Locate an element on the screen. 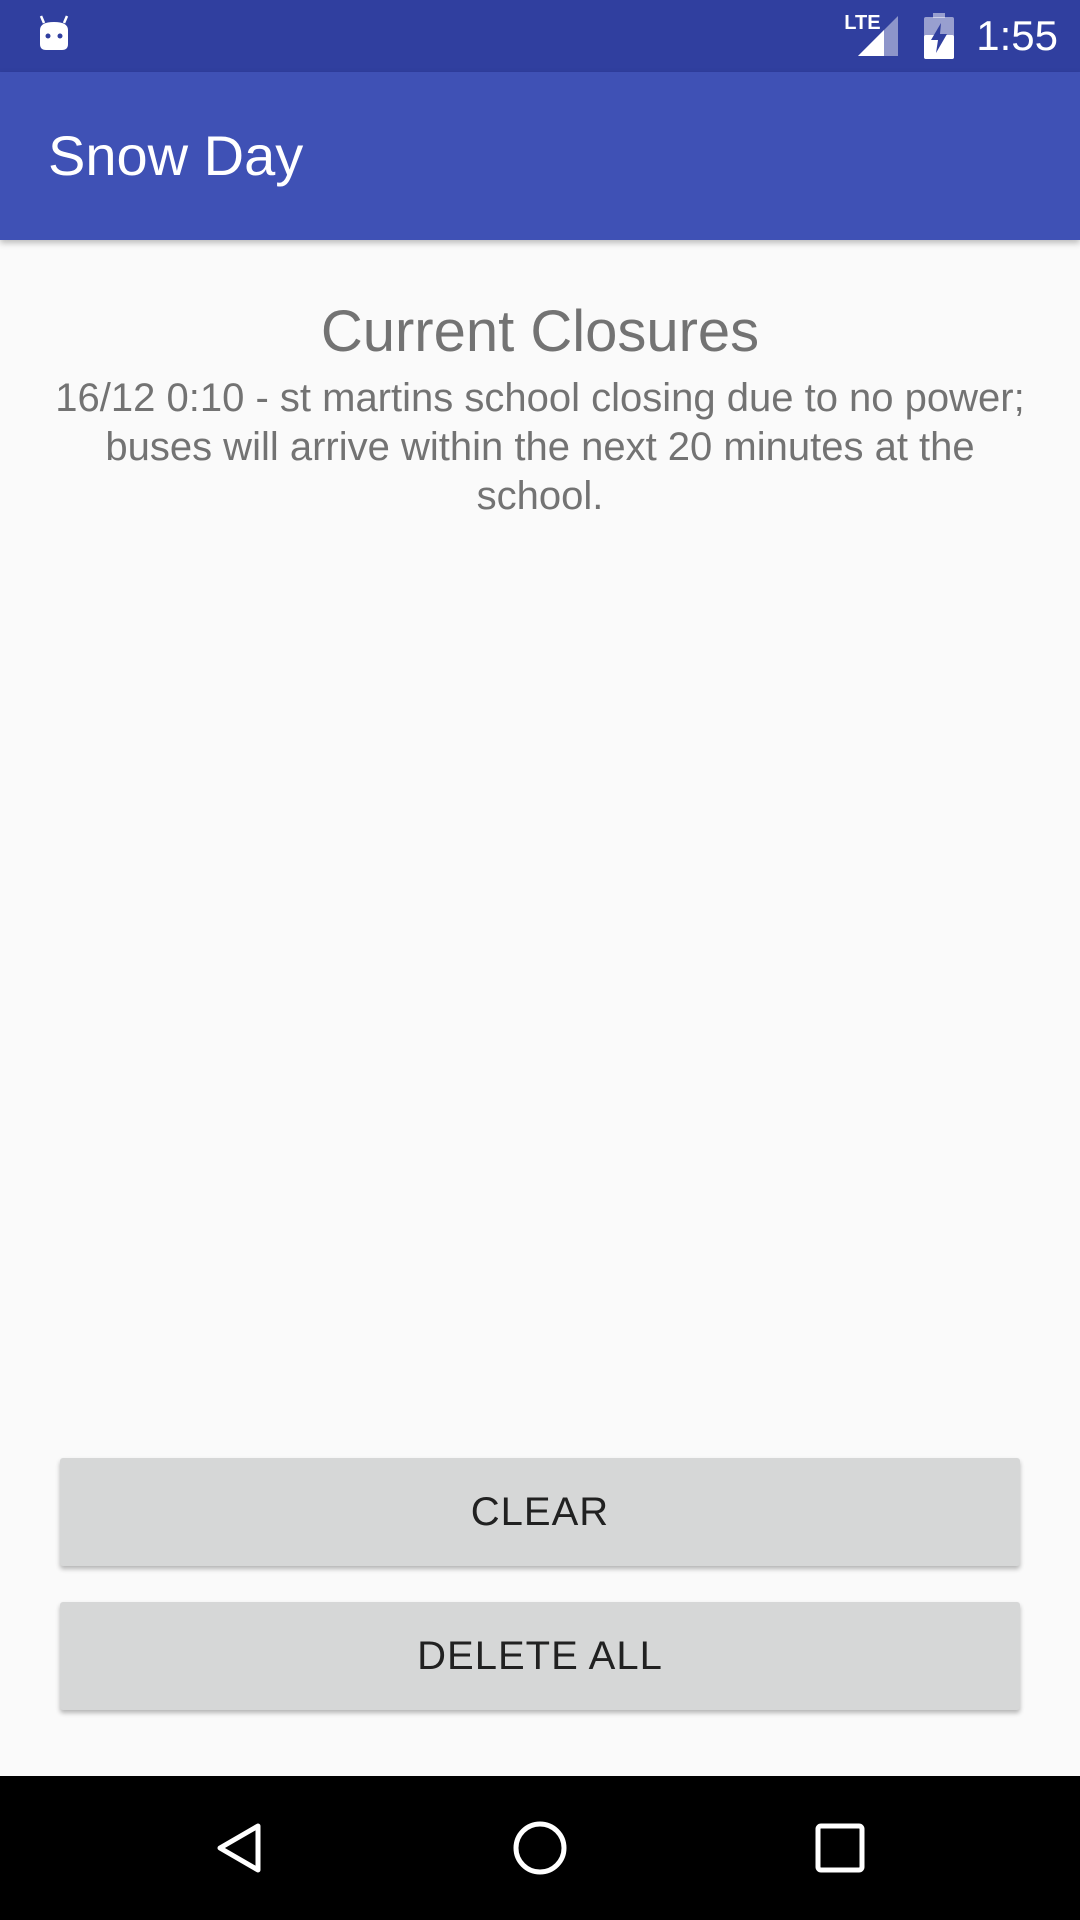 This screenshot has height=1920, width=1080. nav-back-button is located at coordinates (240, 1848).